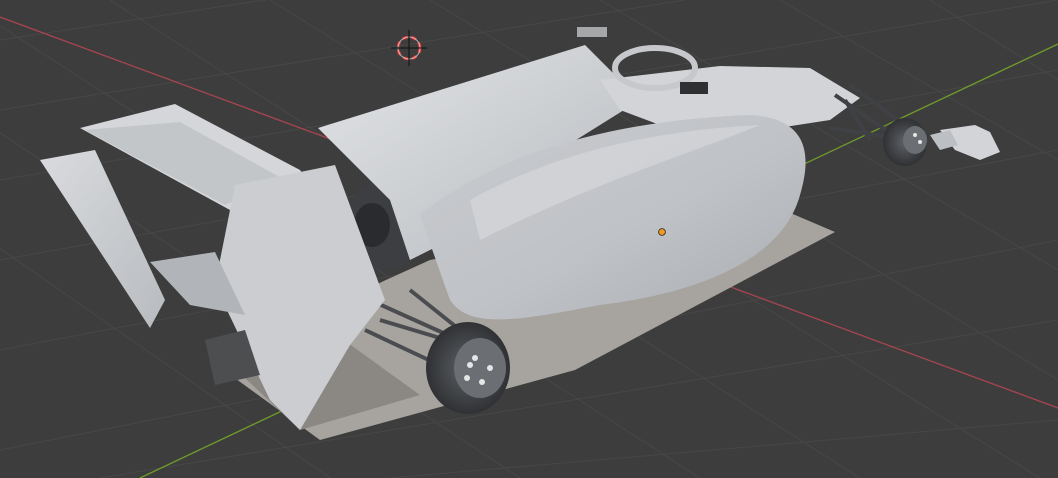  I want to click on rear-wing-endplate-left, so click(102, 239).